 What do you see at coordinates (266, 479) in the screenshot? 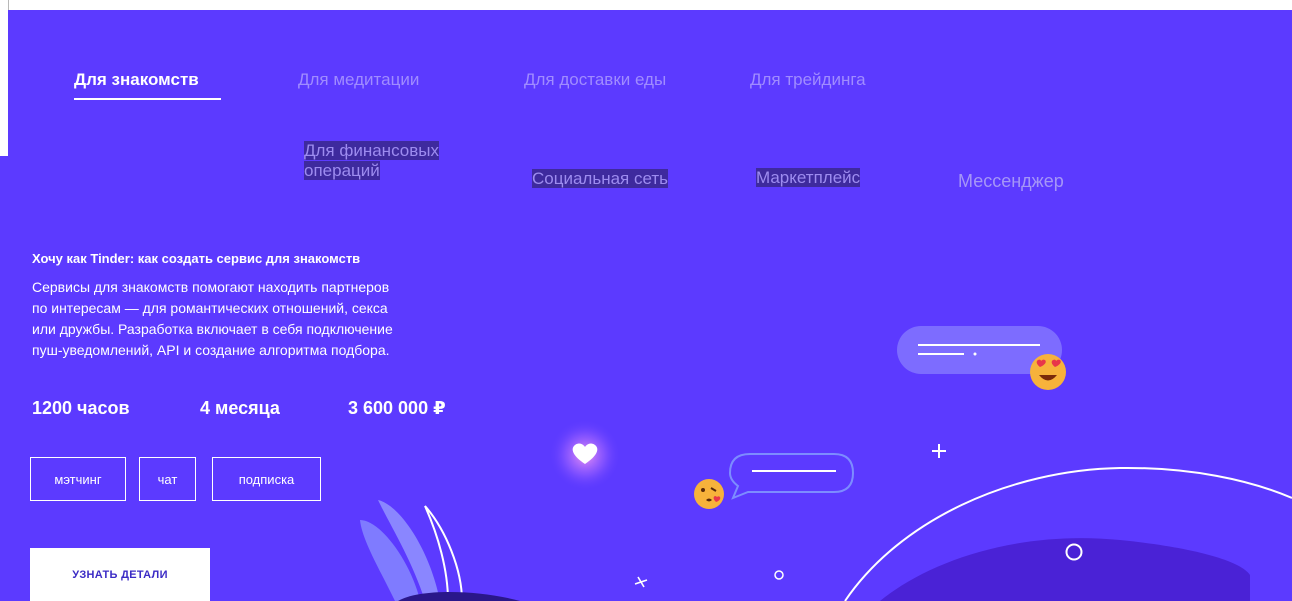
I see `tag-subscription: подписка` at bounding box center [266, 479].